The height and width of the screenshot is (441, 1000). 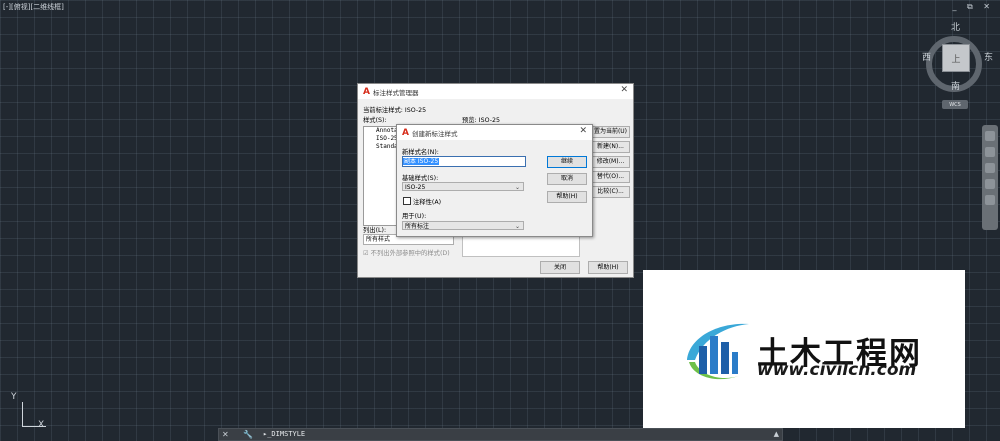 I want to click on base-style-value: ISO-25, so click(x=415, y=187).